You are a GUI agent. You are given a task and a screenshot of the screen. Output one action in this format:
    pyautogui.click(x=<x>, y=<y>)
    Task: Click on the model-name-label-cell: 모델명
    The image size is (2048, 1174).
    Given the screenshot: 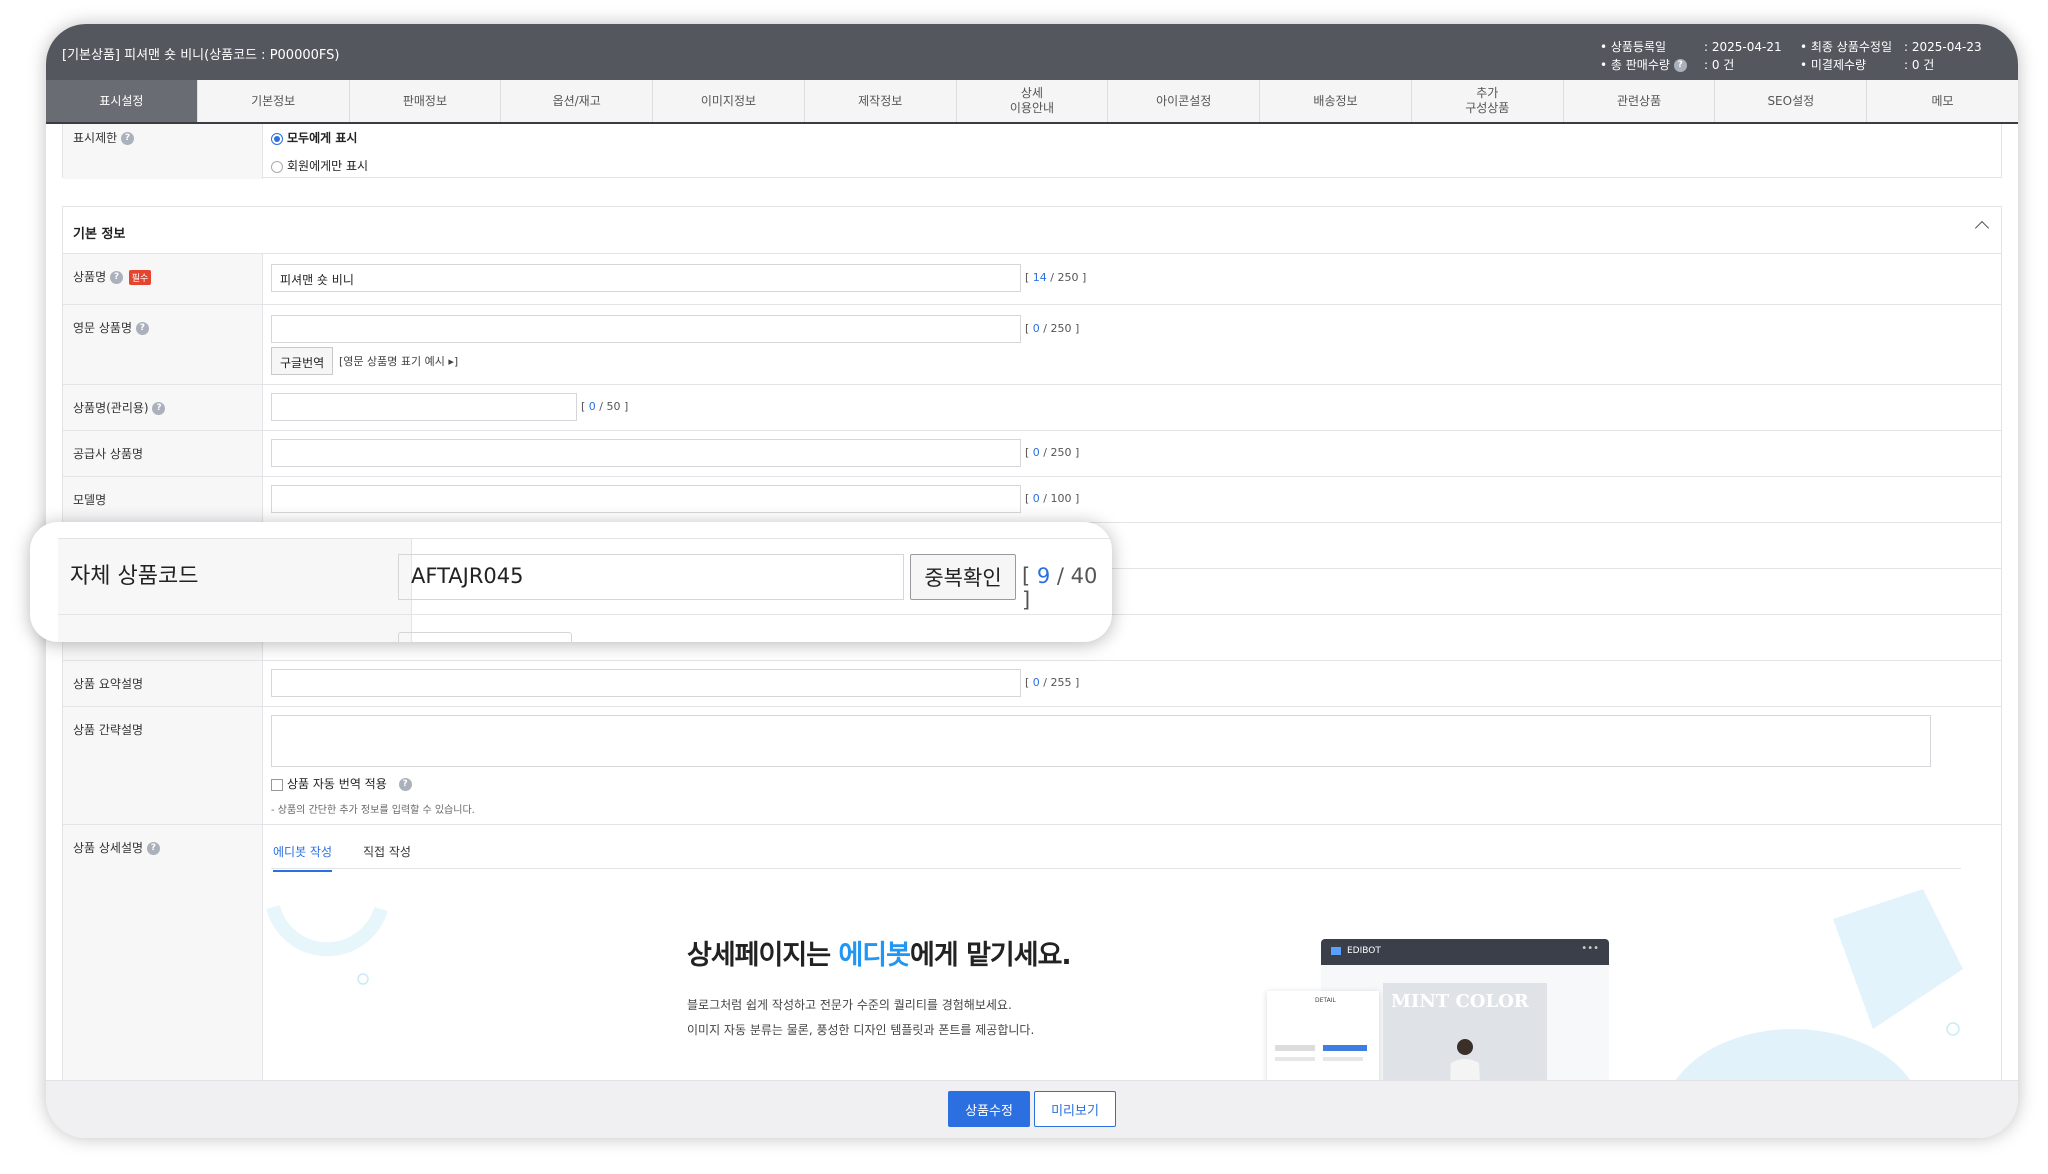 What is the action you would take?
    pyautogui.click(x=163, y=499)
    